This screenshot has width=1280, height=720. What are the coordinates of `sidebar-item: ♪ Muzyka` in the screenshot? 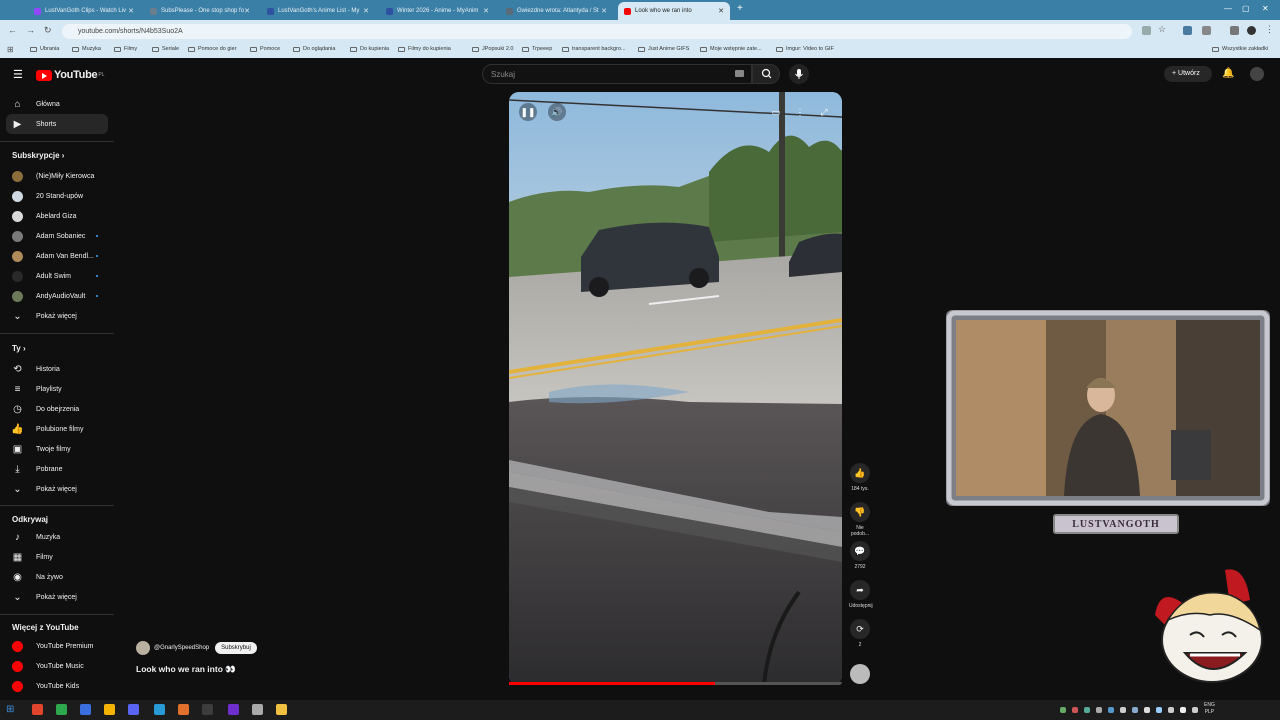 It's located at (57, 537).